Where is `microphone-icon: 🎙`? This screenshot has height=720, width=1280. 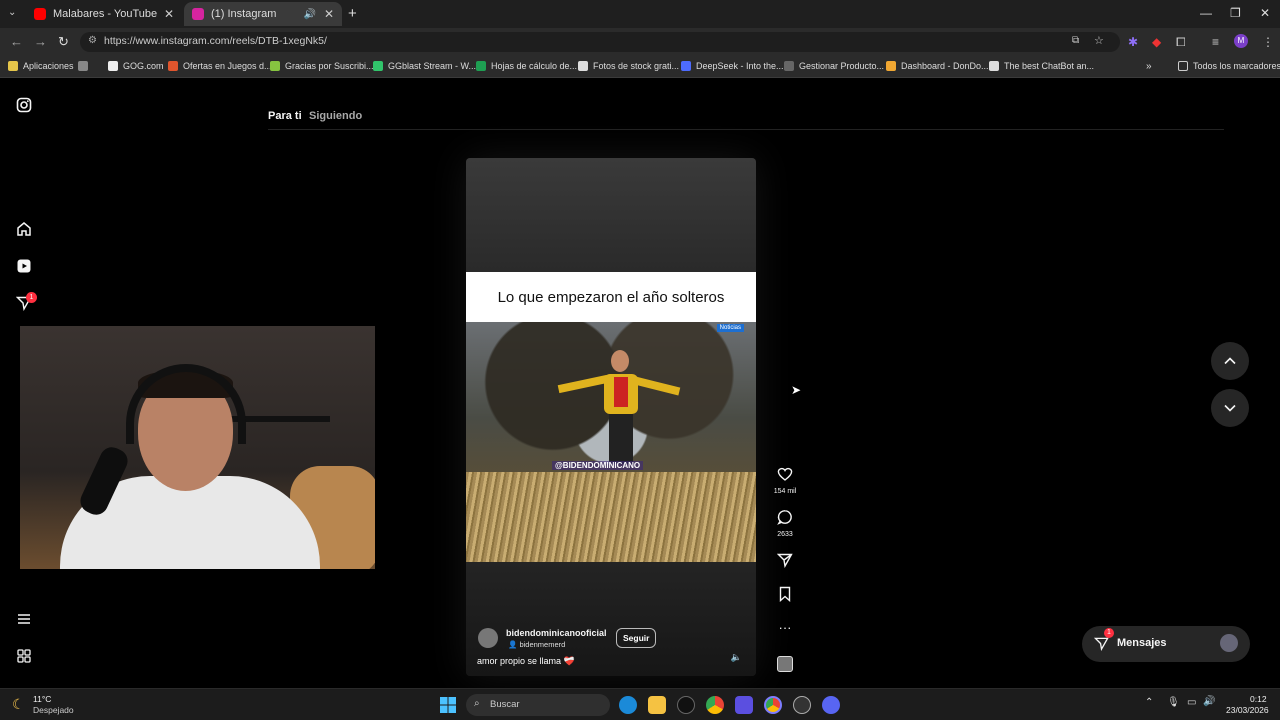
microphone-icon: 🎙 is located at coordinates (1173, 702).